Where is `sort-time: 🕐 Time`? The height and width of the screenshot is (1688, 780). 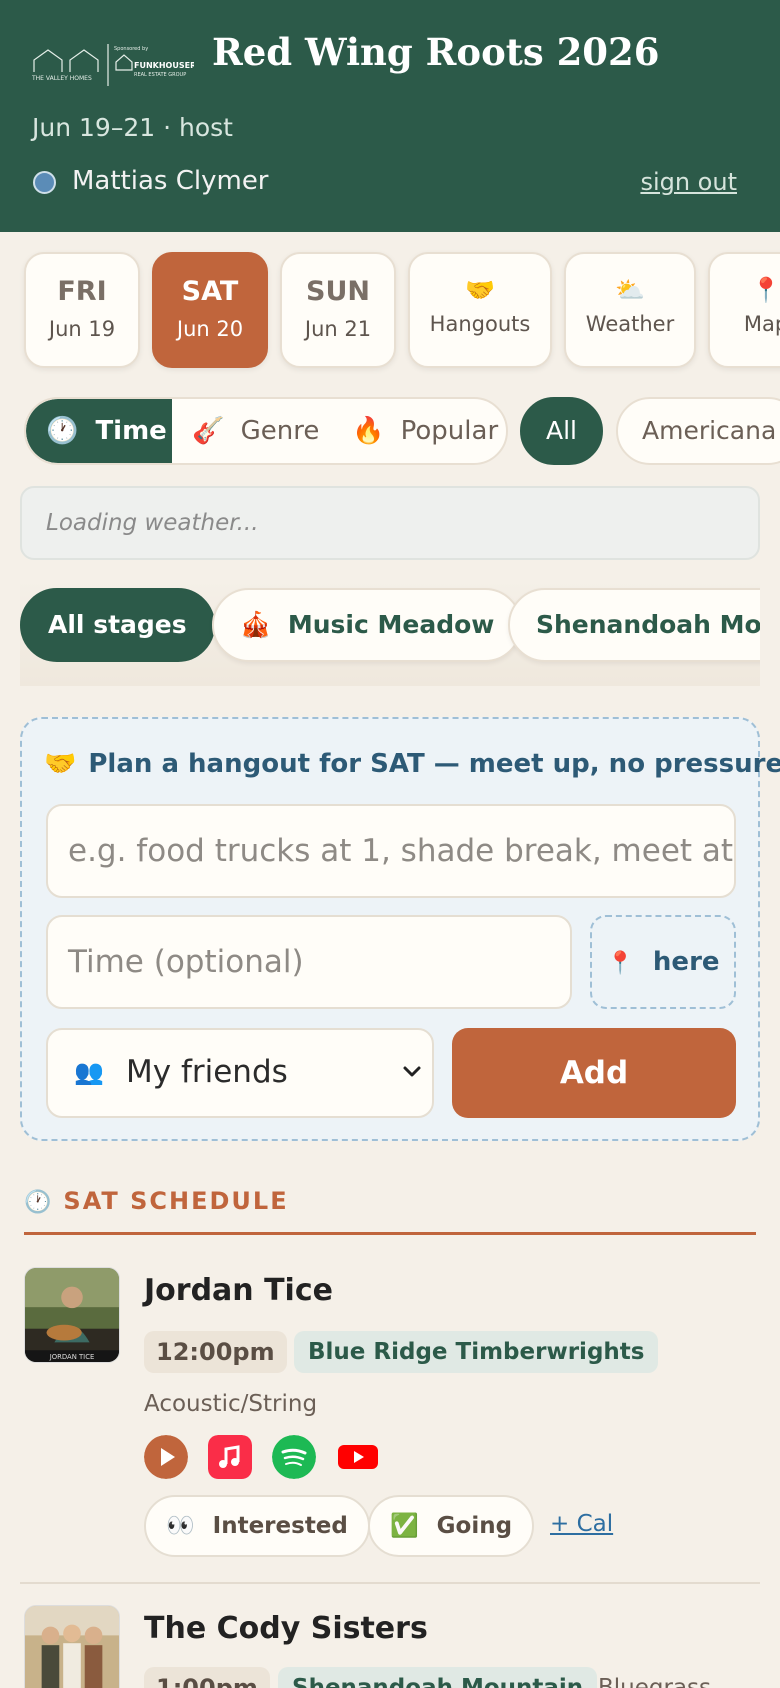
sort-time: 🕐 Time is located at coordinates (99, 431).